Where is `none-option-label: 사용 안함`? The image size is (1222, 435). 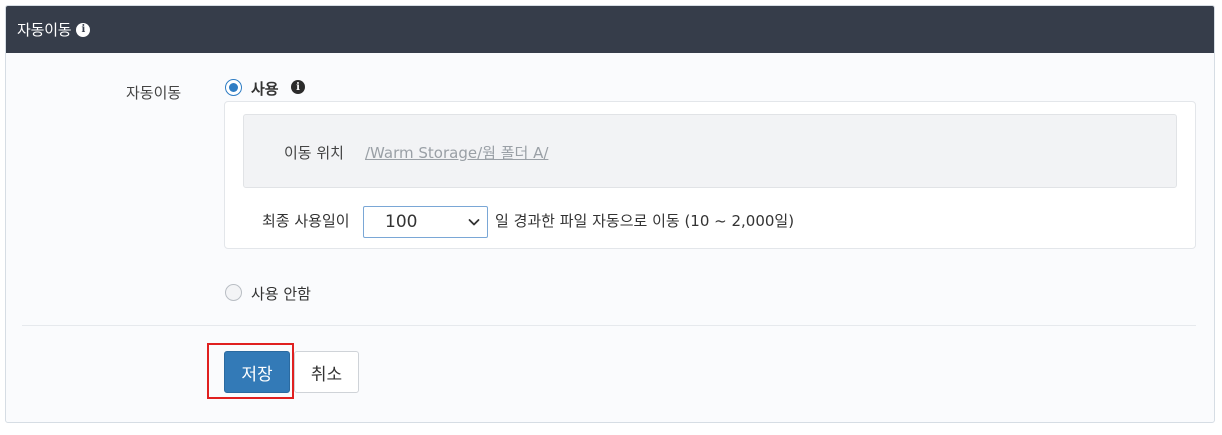 none-option-label: 사용 안함 is located at coordinates (281, 293).